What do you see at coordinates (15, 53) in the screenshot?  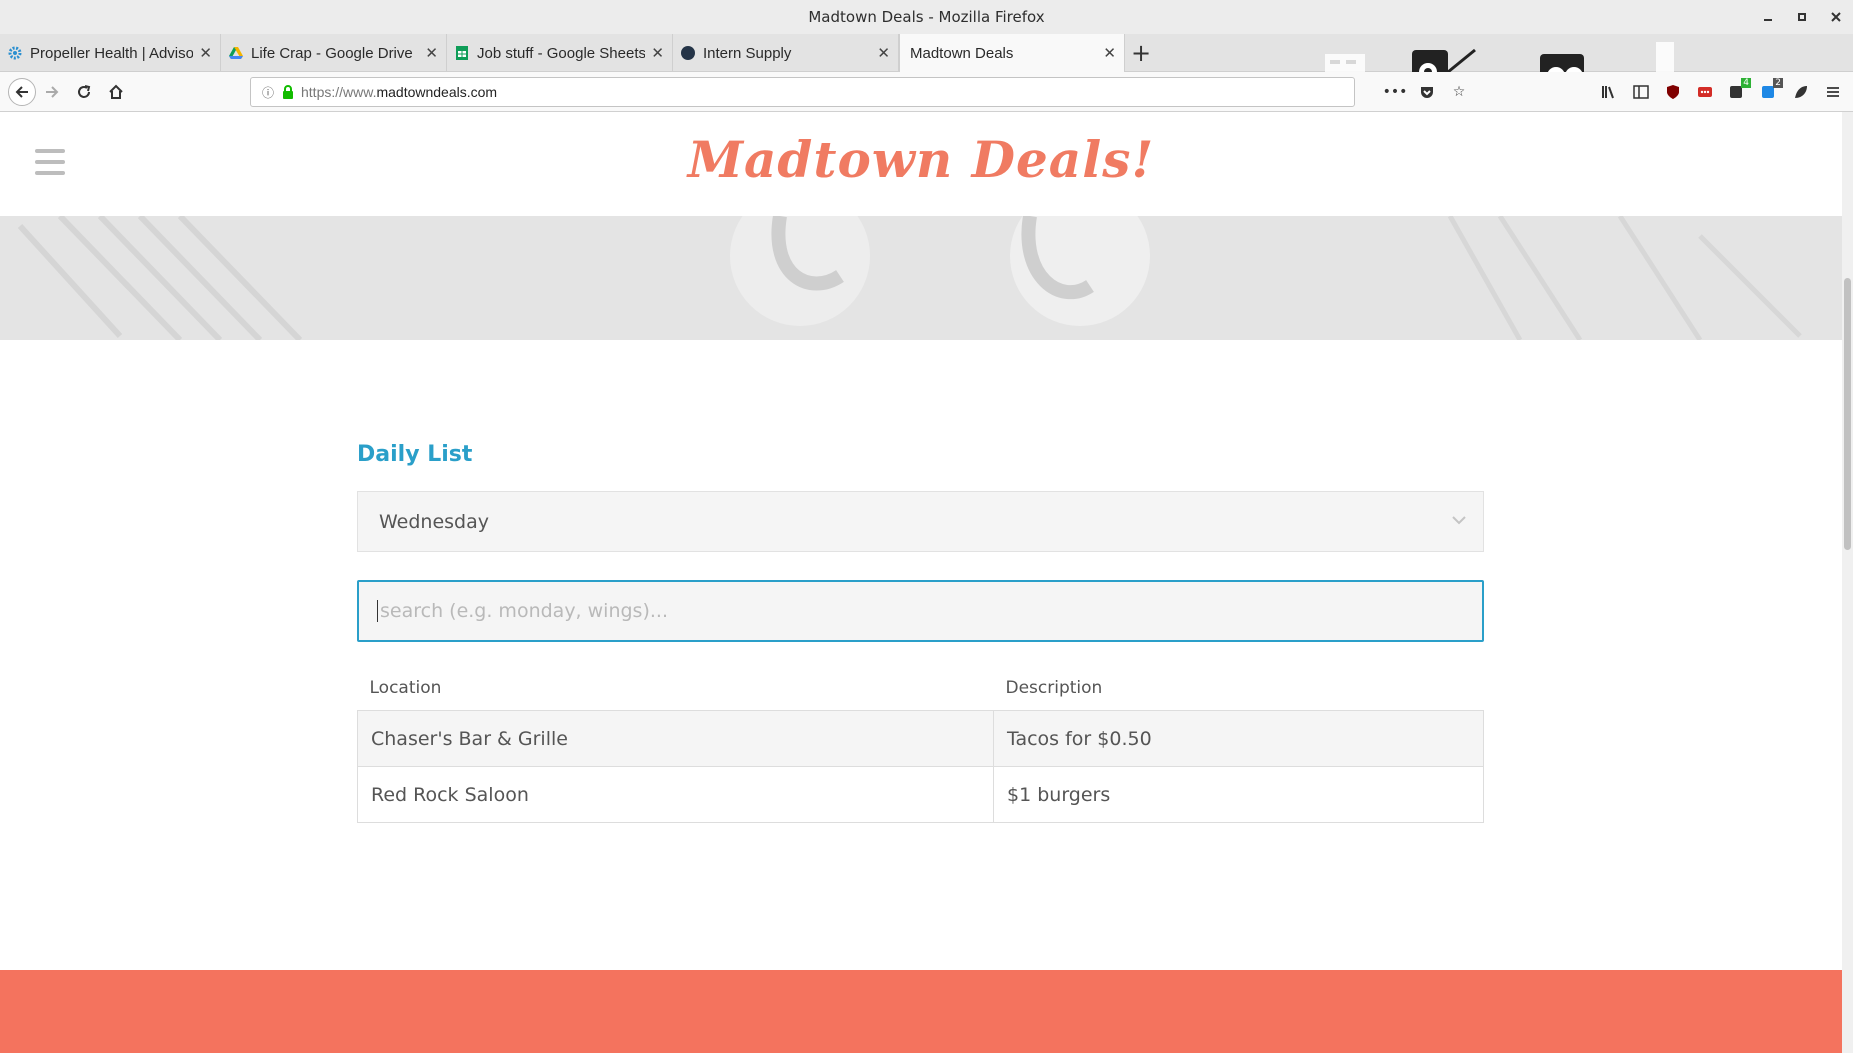 I see `gear-icon` at bounding box center [15, 53].